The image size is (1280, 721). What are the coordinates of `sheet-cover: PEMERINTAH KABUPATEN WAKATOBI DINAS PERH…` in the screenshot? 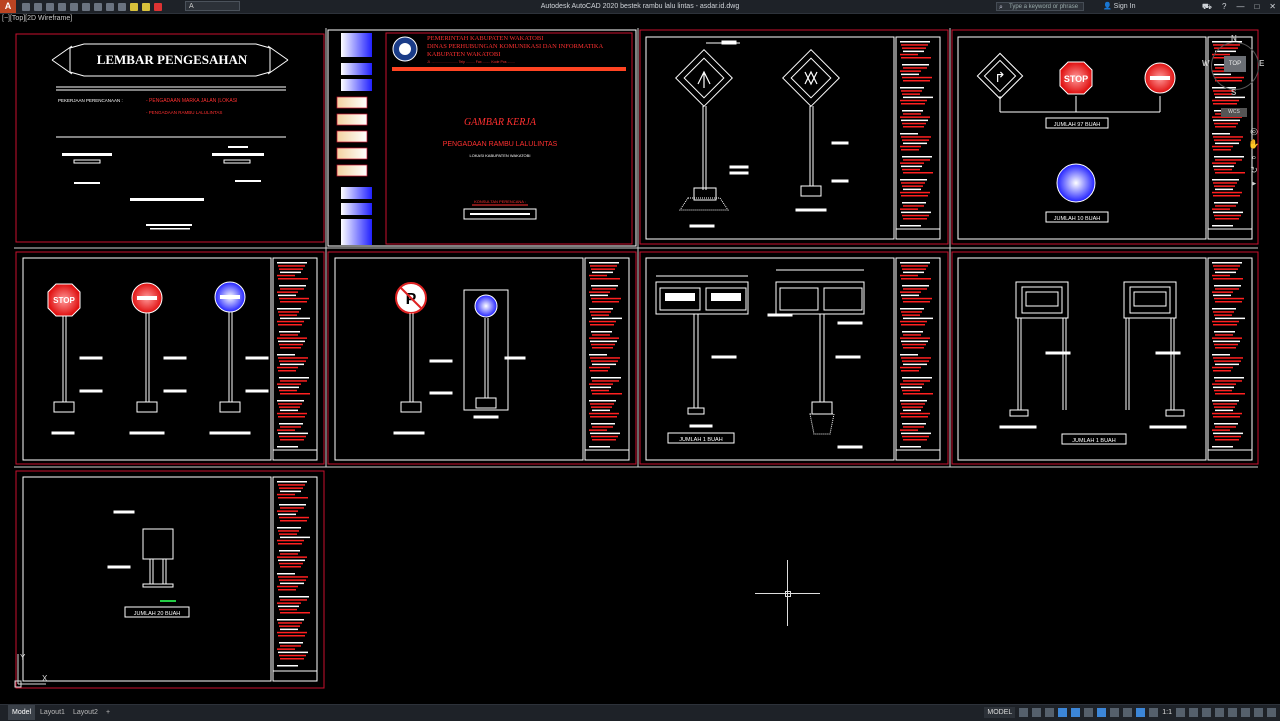 It's located at (482, 138).